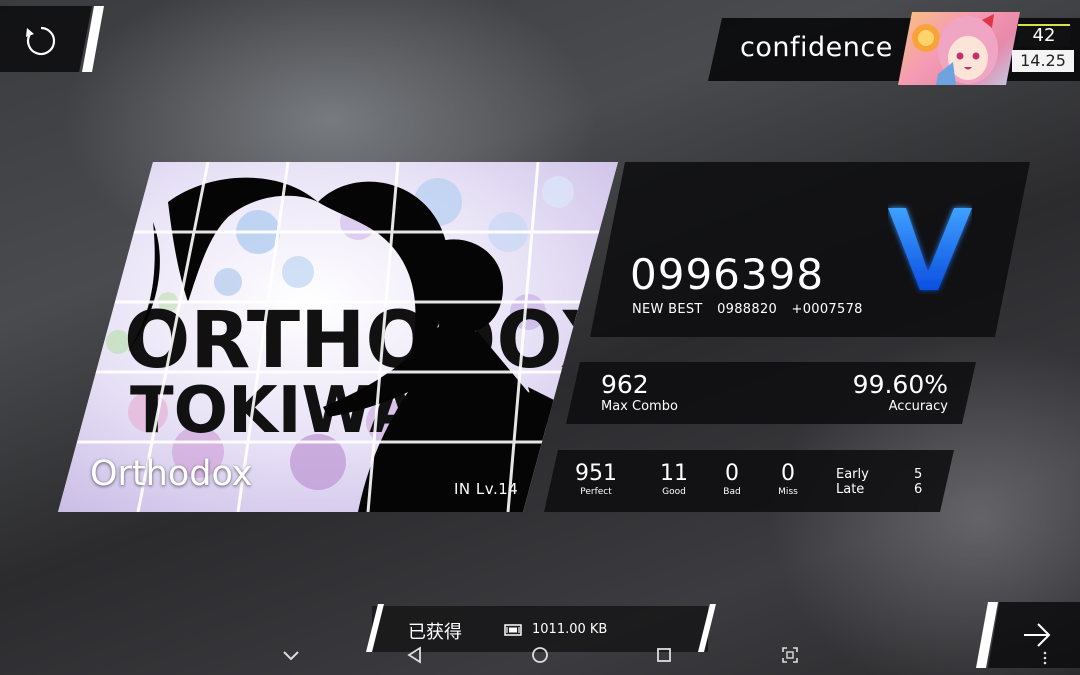 The image size is (1080, 675). What do you see at coordinates (918, 489) in the screenshot?
I see `late-count: 6` at bounding box center [918, 489].